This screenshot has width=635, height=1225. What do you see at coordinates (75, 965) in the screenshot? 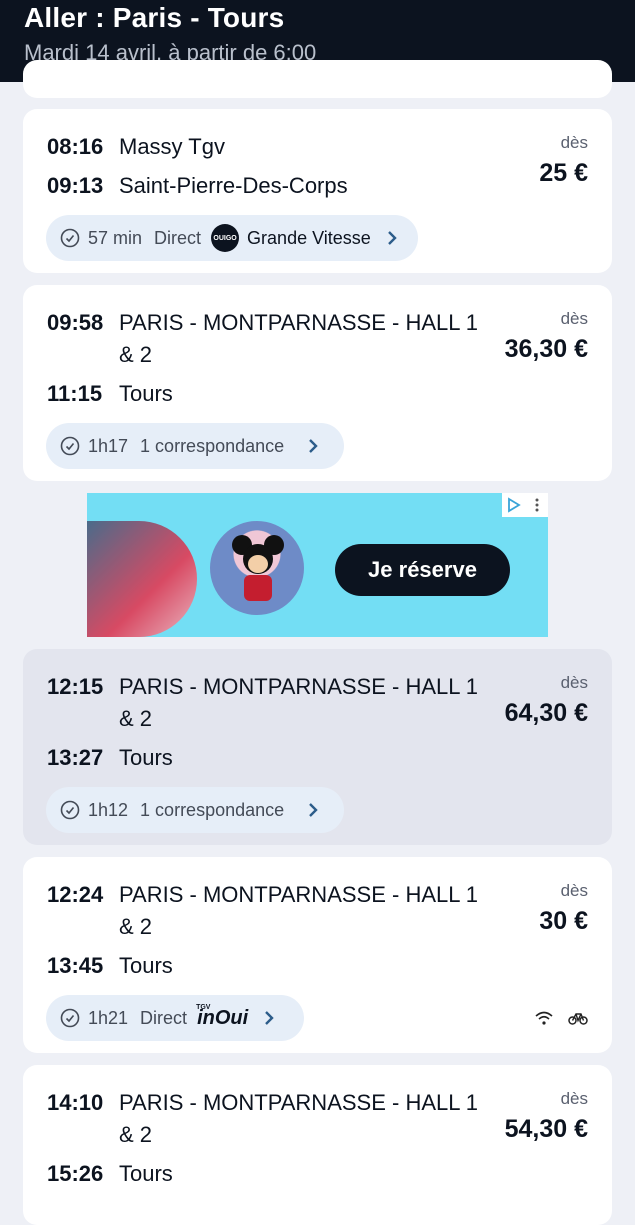
I see `arrival-time: 13:45` at bounding box center [75, 965].